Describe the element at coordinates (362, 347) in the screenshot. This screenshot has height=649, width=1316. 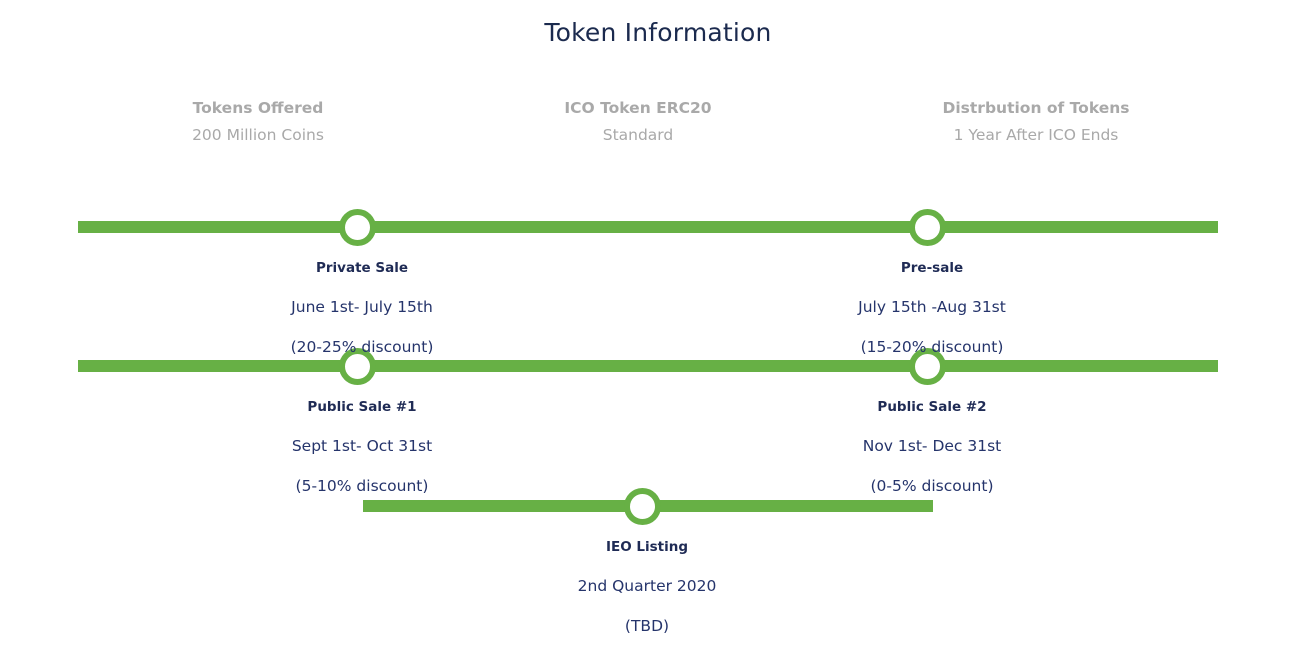
I see `milestone-note: (20-25% discount)` at that location.